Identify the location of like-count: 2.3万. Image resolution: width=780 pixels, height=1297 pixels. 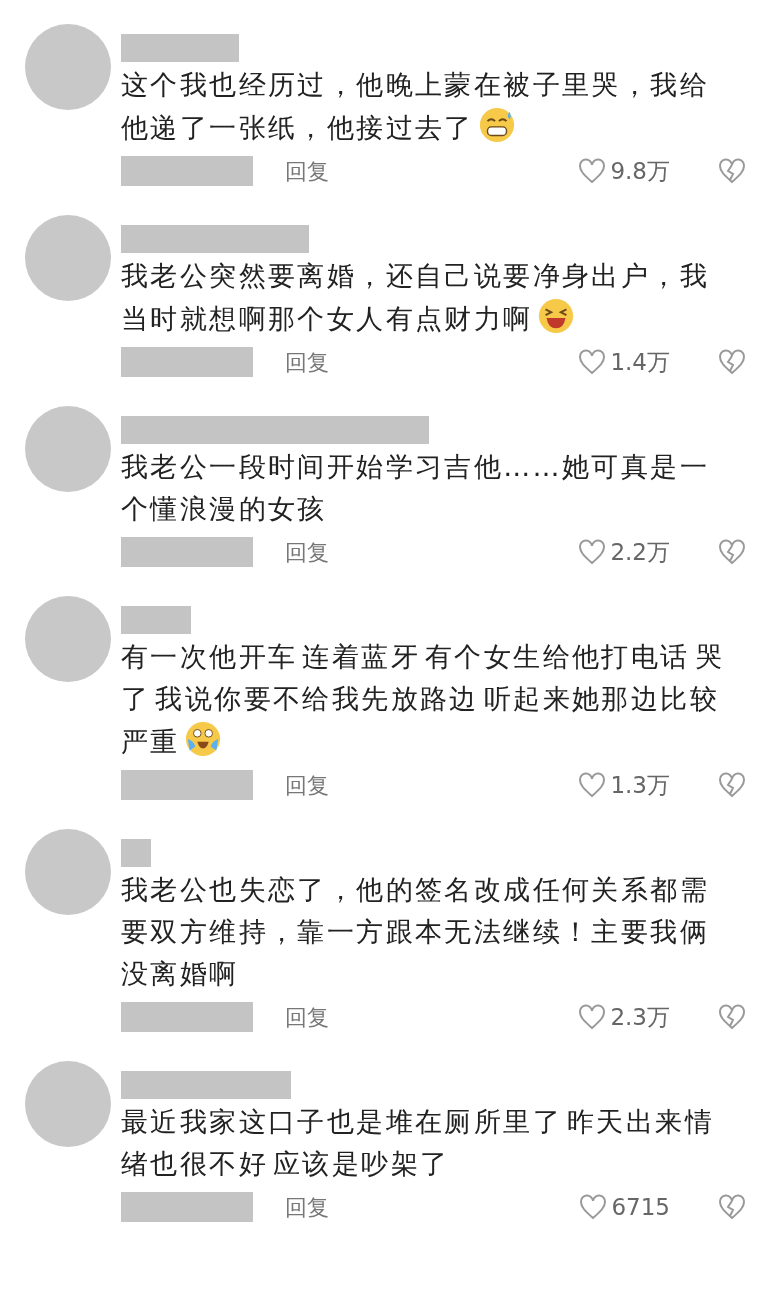
(640, 1017).